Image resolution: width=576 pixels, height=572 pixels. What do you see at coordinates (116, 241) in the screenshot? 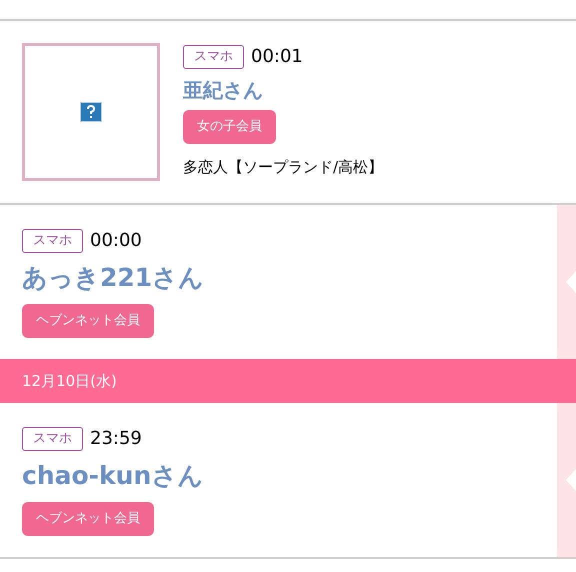
I see `post-time: 00:00` at bounding box center [116, 241].